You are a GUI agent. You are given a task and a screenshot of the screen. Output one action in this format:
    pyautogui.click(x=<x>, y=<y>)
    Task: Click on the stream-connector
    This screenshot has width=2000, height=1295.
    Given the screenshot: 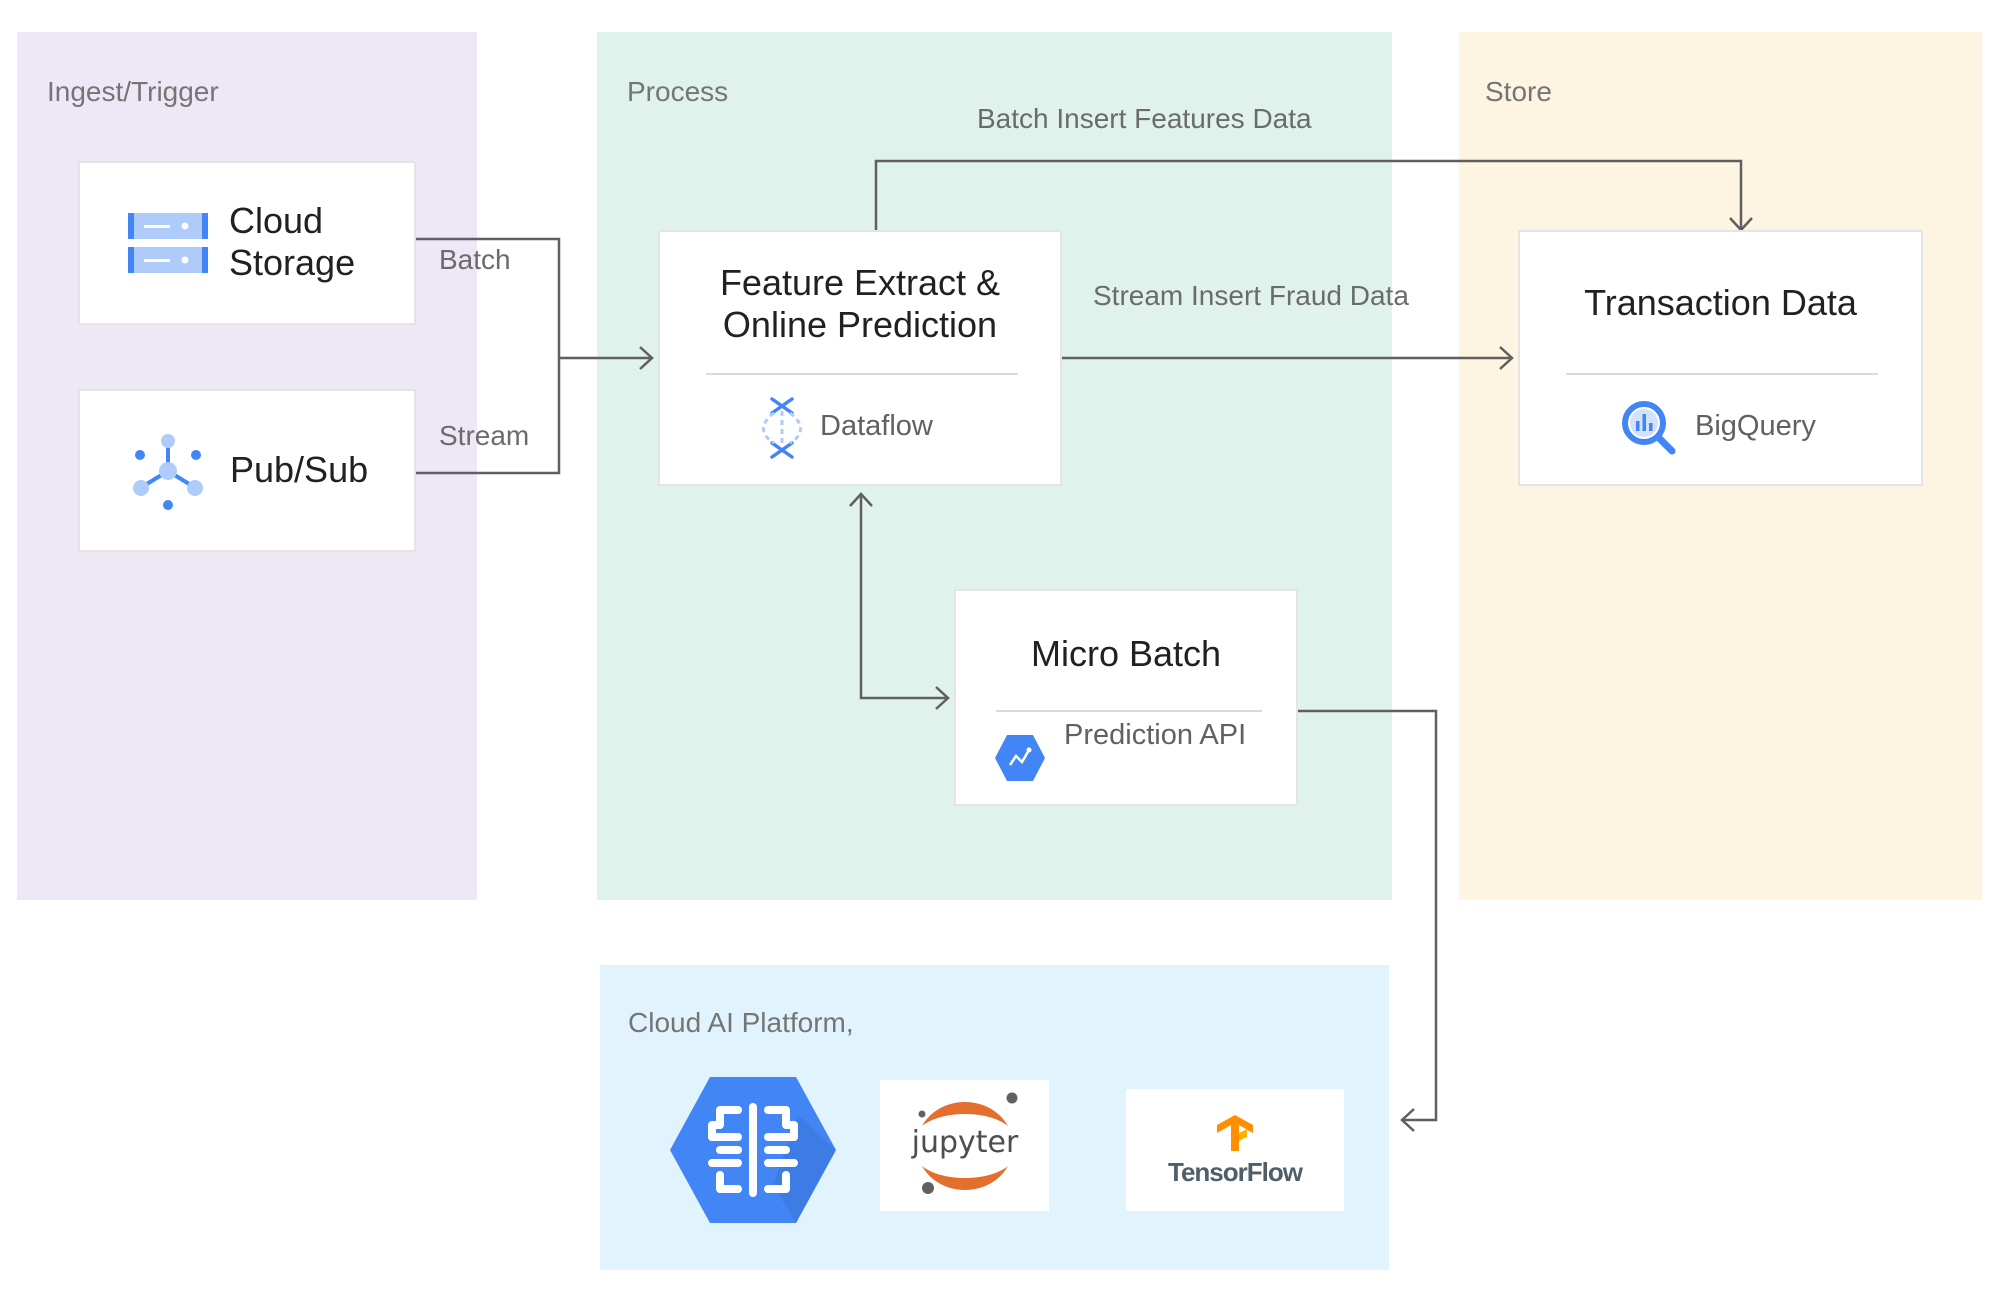 What is the action you would take?
    pyautogui.click(x=488, y=416)
    